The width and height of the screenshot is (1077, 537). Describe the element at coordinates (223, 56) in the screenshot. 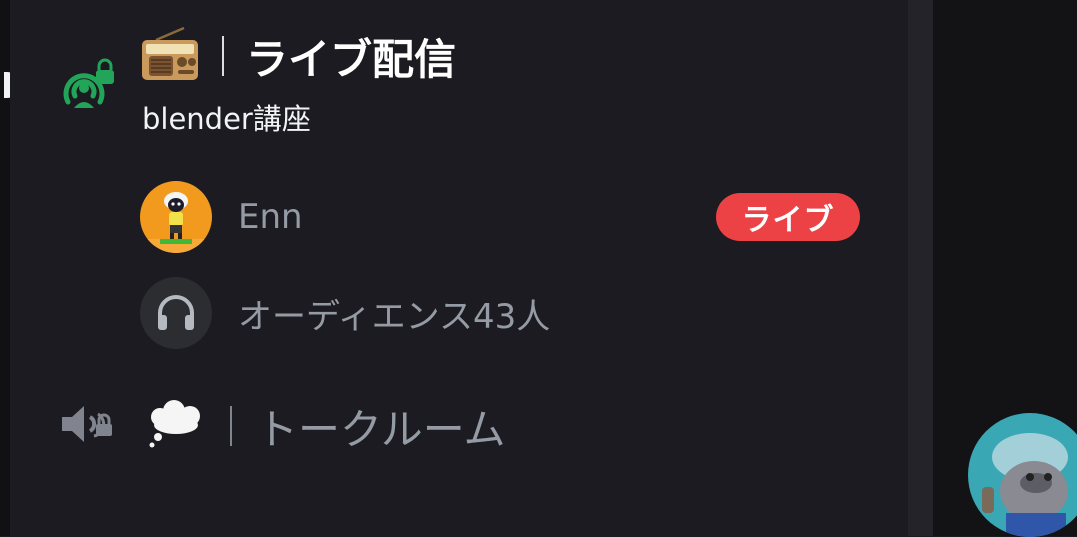

I see `title-separator` at that location.